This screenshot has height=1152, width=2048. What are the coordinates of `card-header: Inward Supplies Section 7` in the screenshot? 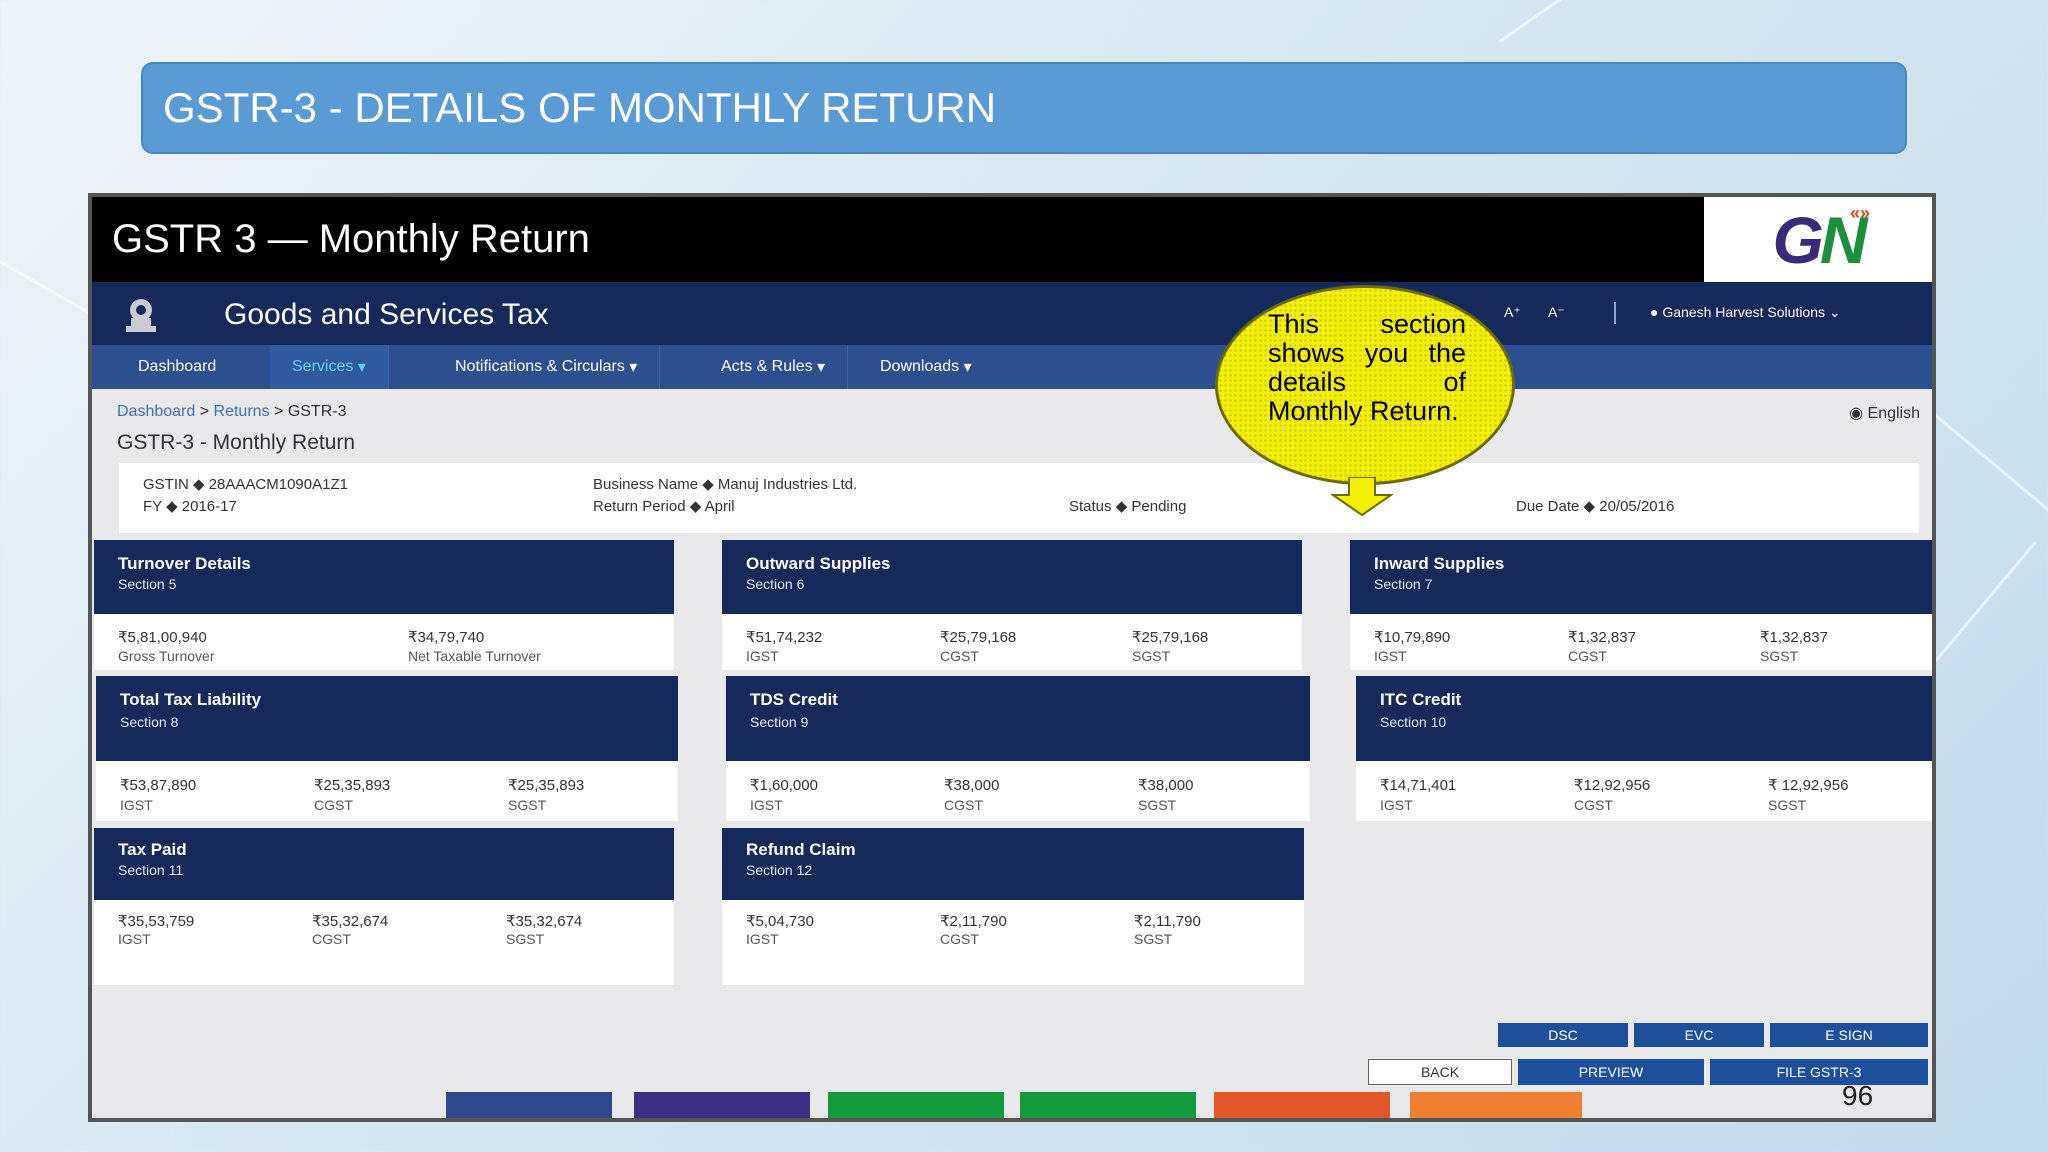 It's located at (1641, 577).